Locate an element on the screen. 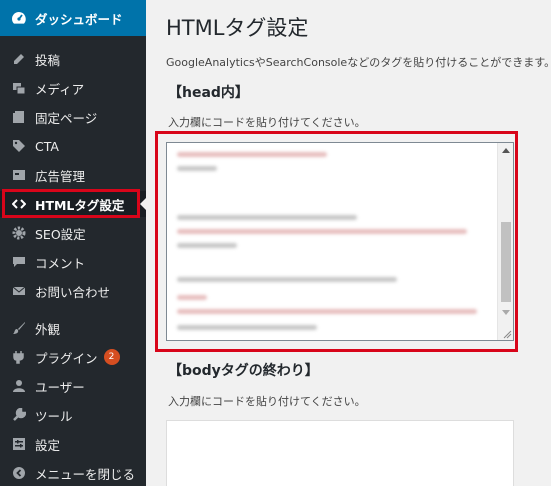 The height and width of the screenshot is (486, 551). sidebar-item-media: メディア is located at coordinates (73, 88).